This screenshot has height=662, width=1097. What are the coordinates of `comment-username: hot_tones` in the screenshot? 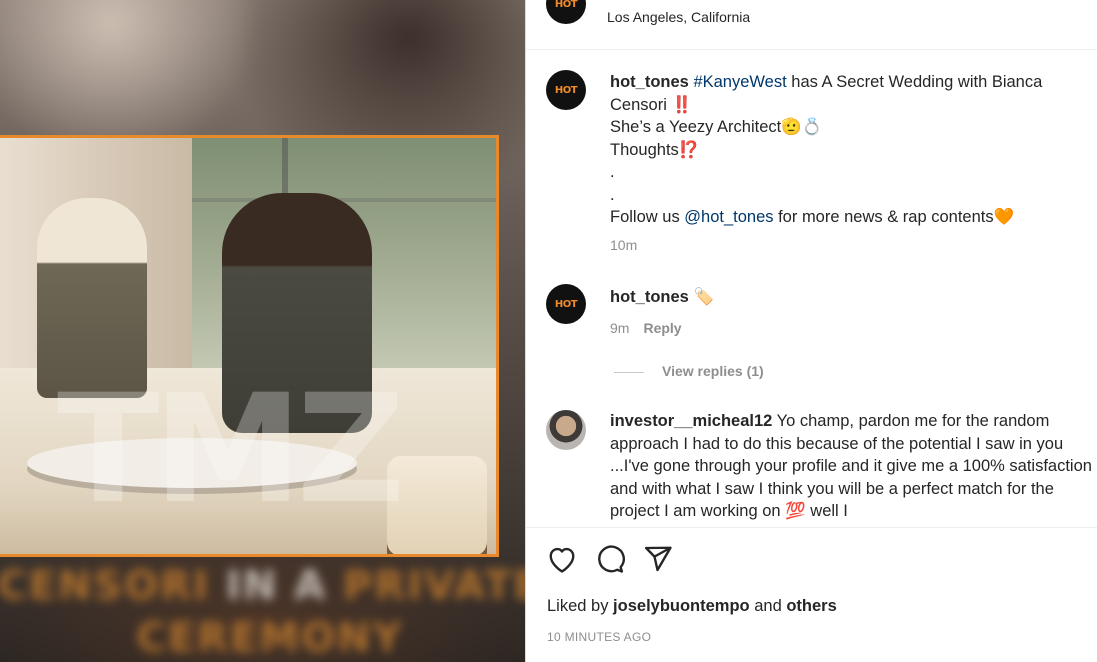 It's located at (649, 297).